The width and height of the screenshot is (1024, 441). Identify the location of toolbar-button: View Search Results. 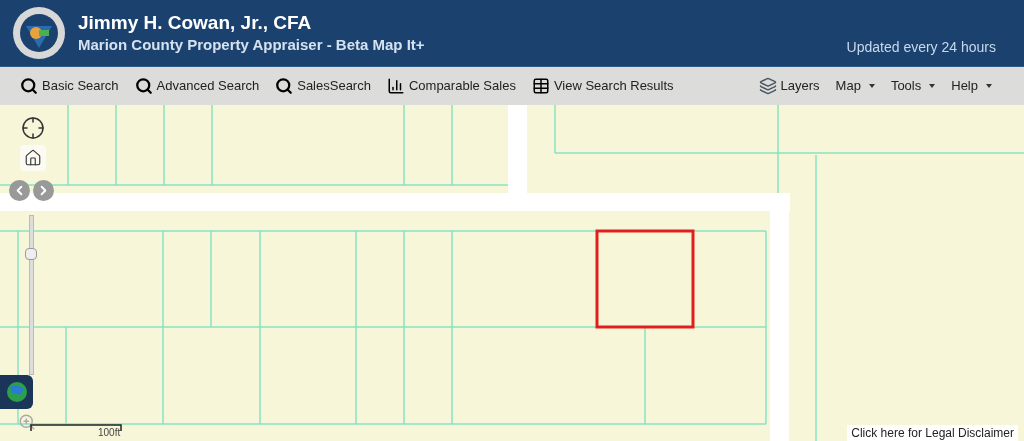
(602, 86).